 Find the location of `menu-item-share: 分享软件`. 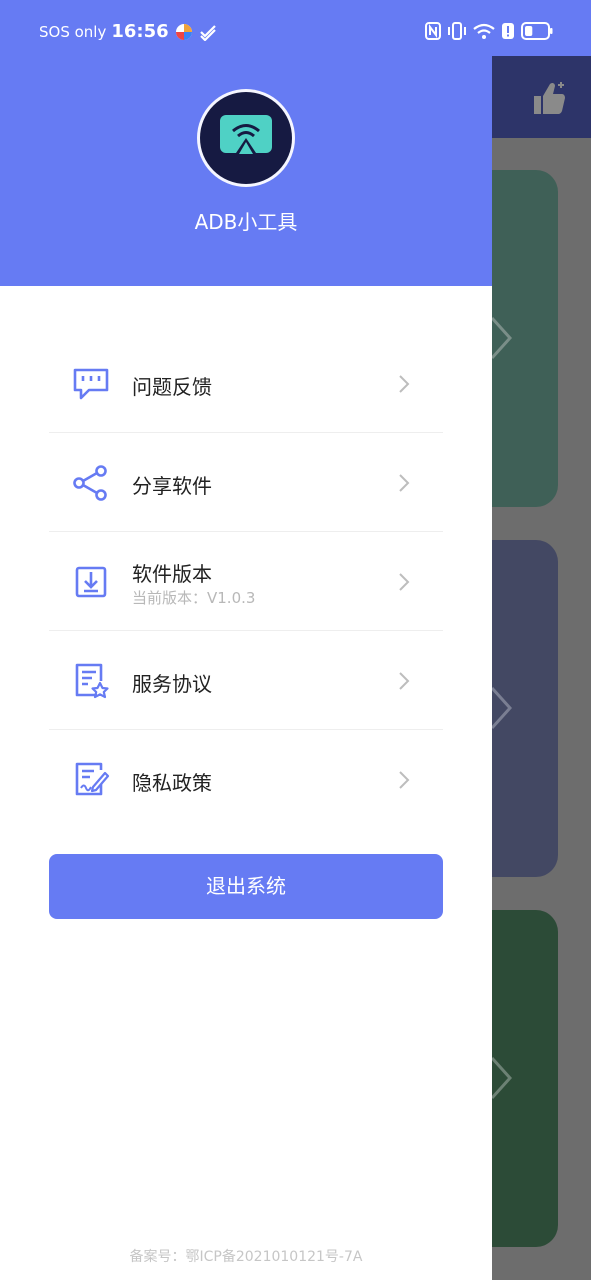

menu-item-share: 分享软件 is located at coordinates (246, 482).